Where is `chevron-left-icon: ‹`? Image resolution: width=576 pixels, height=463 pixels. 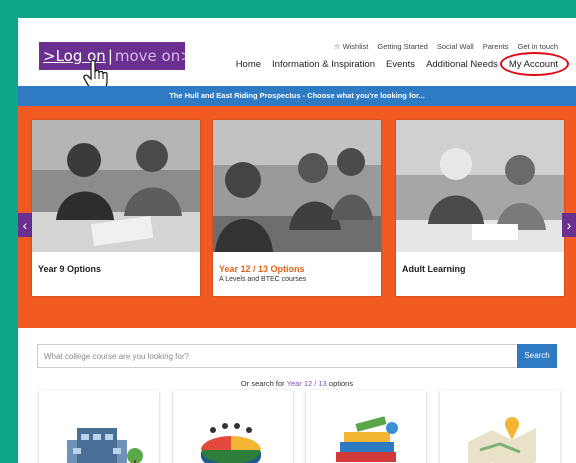 chevron-left-icon: ‹ is located at coordinates (25, 225).